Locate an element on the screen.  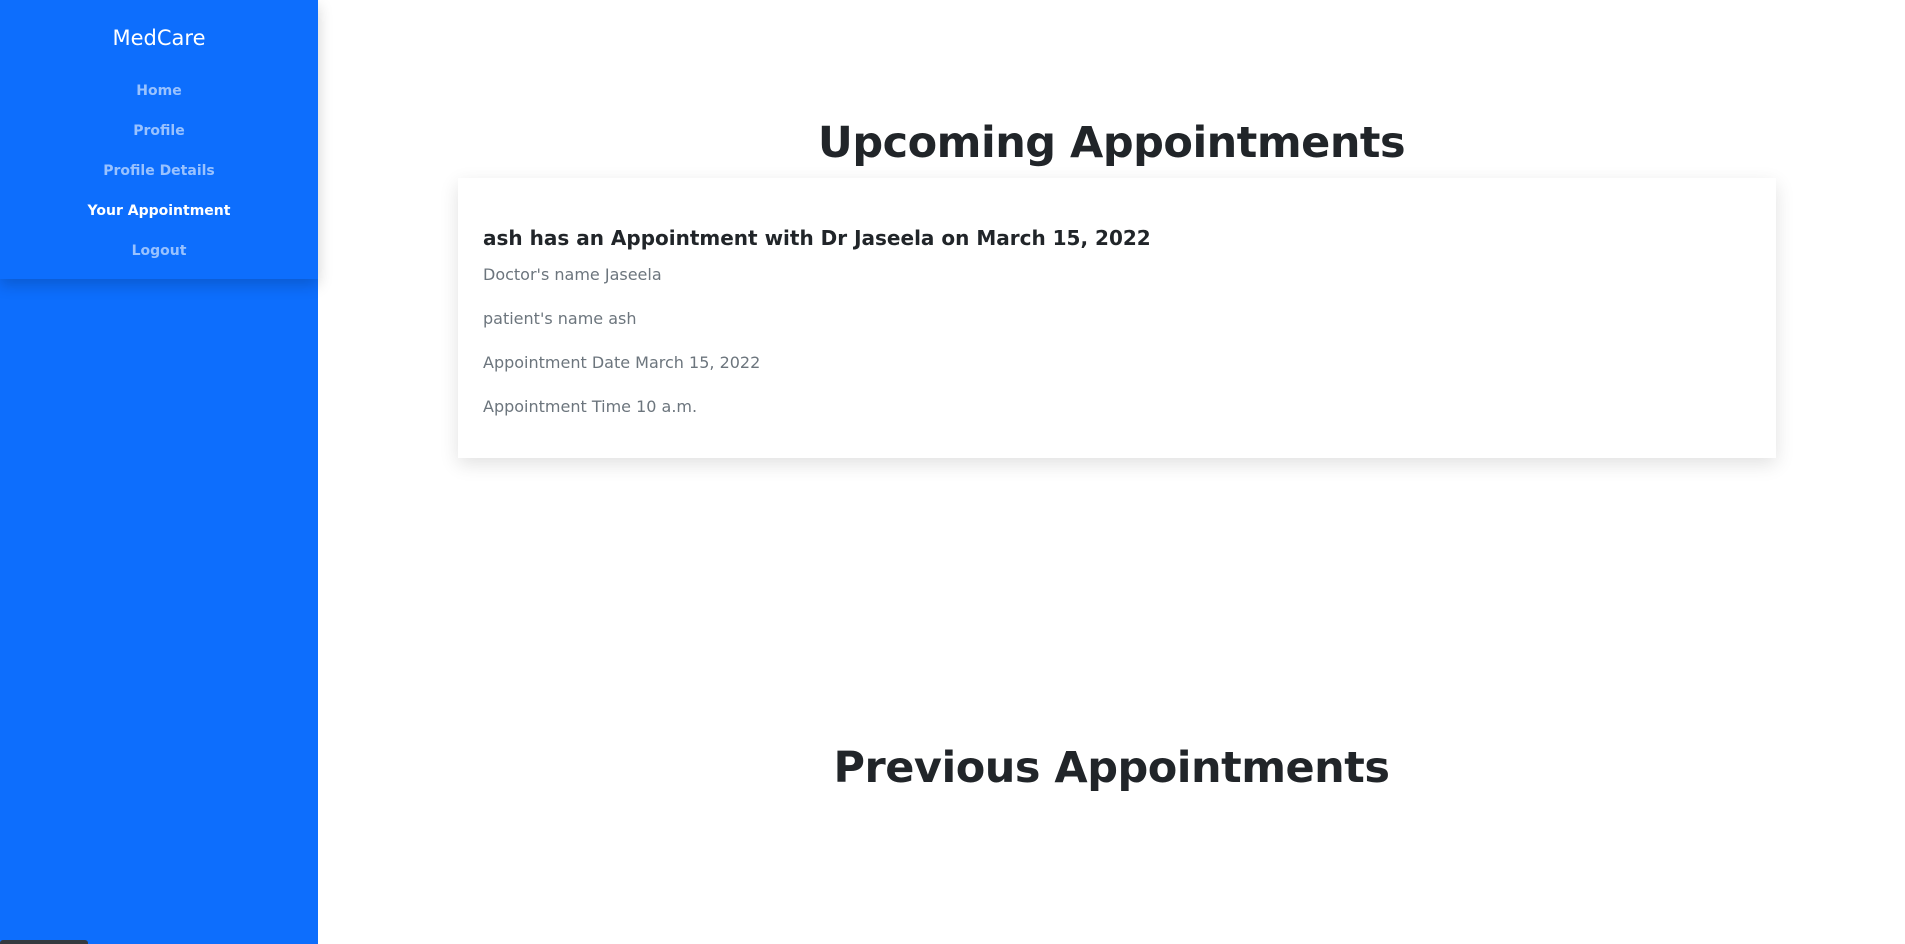
brand-logo: MedCare is located at coordinates (159, 38).